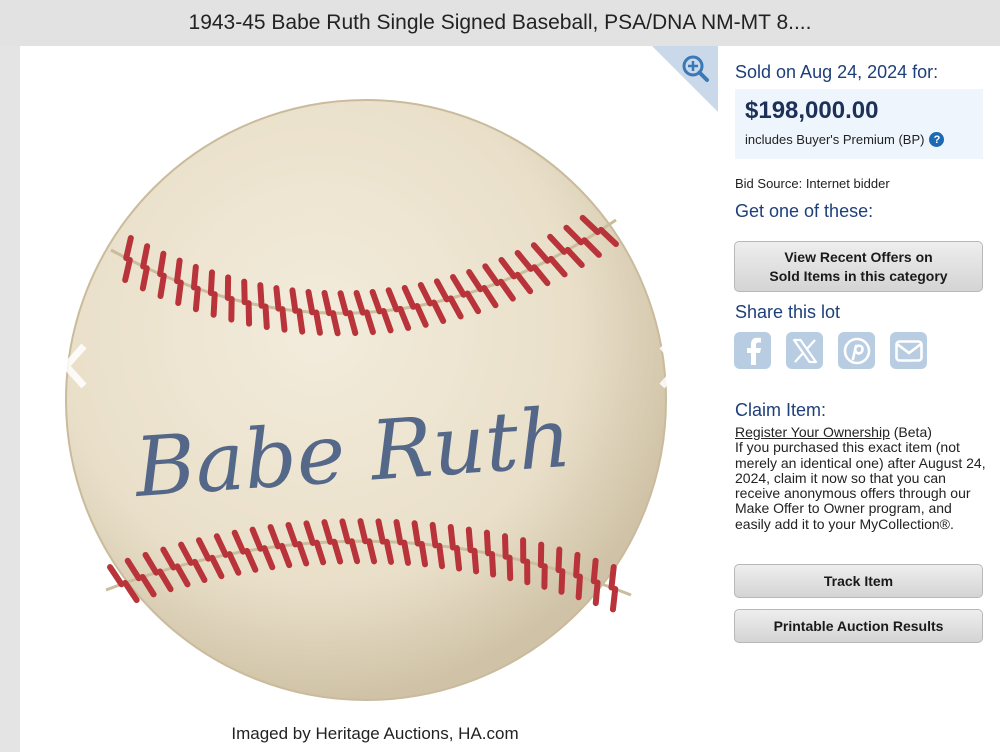  I want to click on register-ownership-link: Register Your Ownership, so click(812, 432).